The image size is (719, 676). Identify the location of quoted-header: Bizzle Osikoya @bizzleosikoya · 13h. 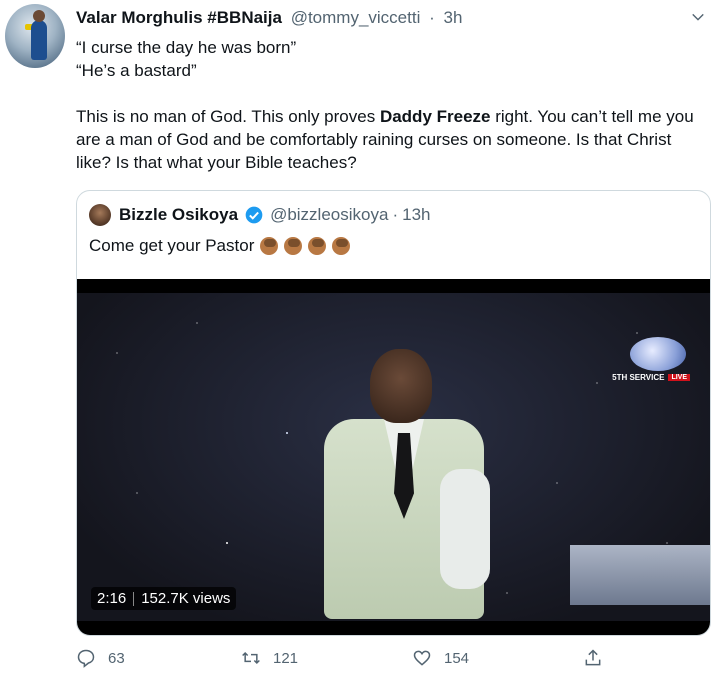
(259, 215).